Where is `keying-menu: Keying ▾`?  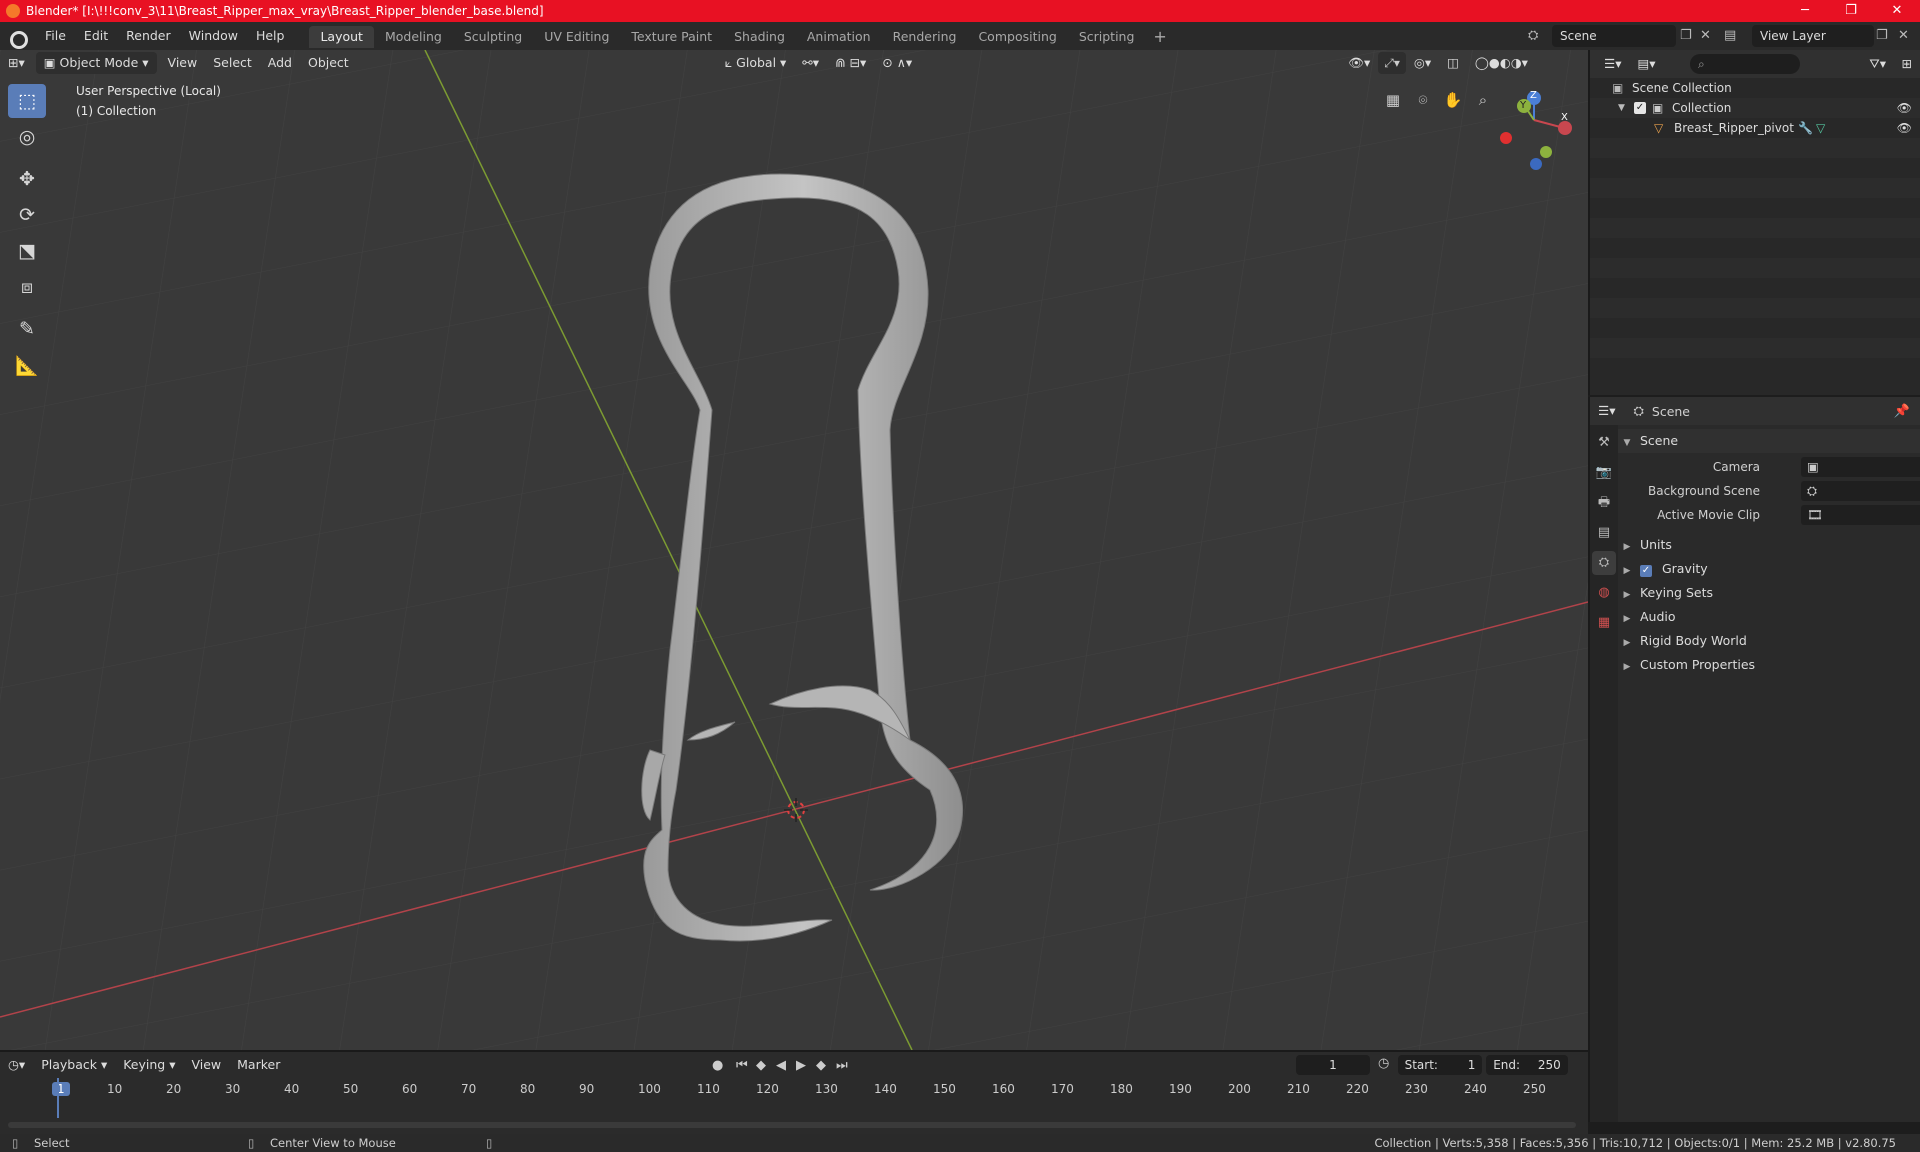 keying-menu: Keying ▾ is located at coordinates (149, 1065).